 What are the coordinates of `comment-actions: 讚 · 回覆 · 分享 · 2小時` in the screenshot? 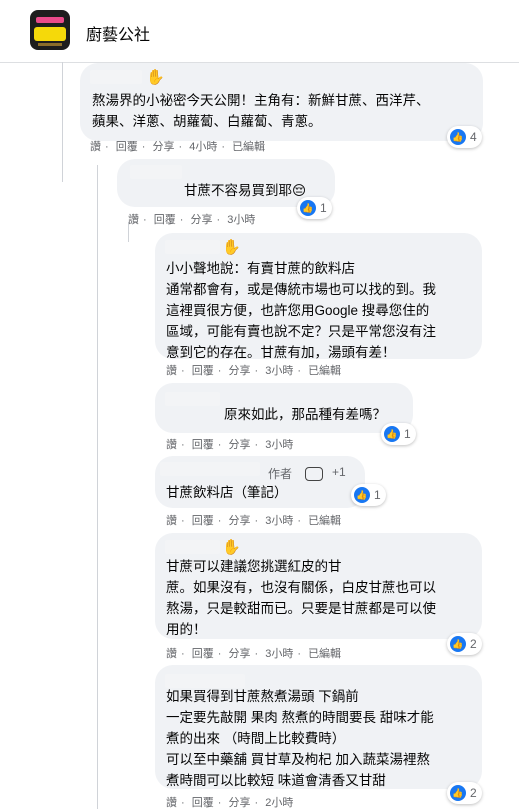 It's located at (230, 803).